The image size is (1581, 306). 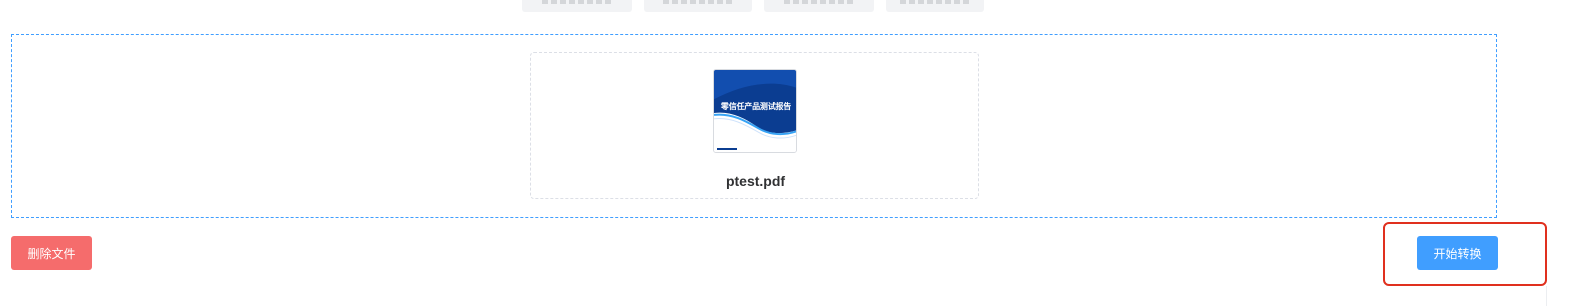 I want to click on start-conversion-button: 开始转换, so click(x=1457, y=253).